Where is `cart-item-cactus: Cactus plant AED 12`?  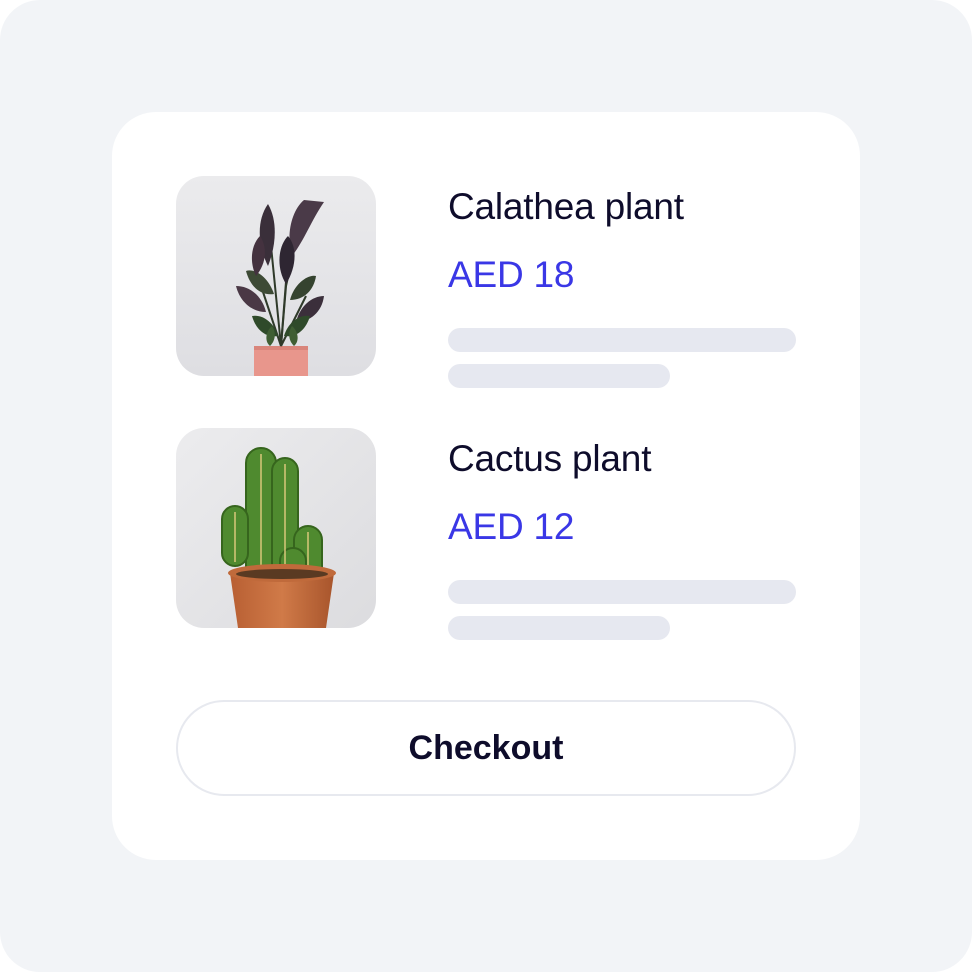
cart-item-cactus: Cactus plant AED 12 is located at coordinates (486, 534).